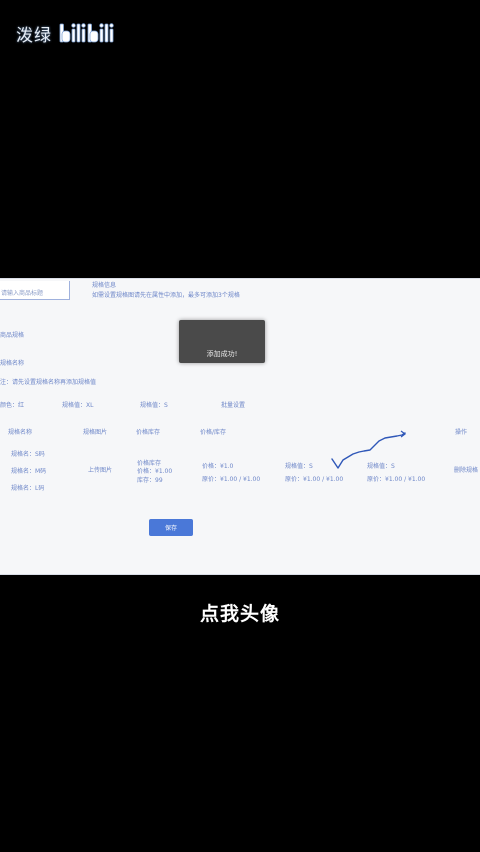  Describe the element at coordinates (34, 35) in the screenshot. I see `watermark-text: 泼绿` at that location.